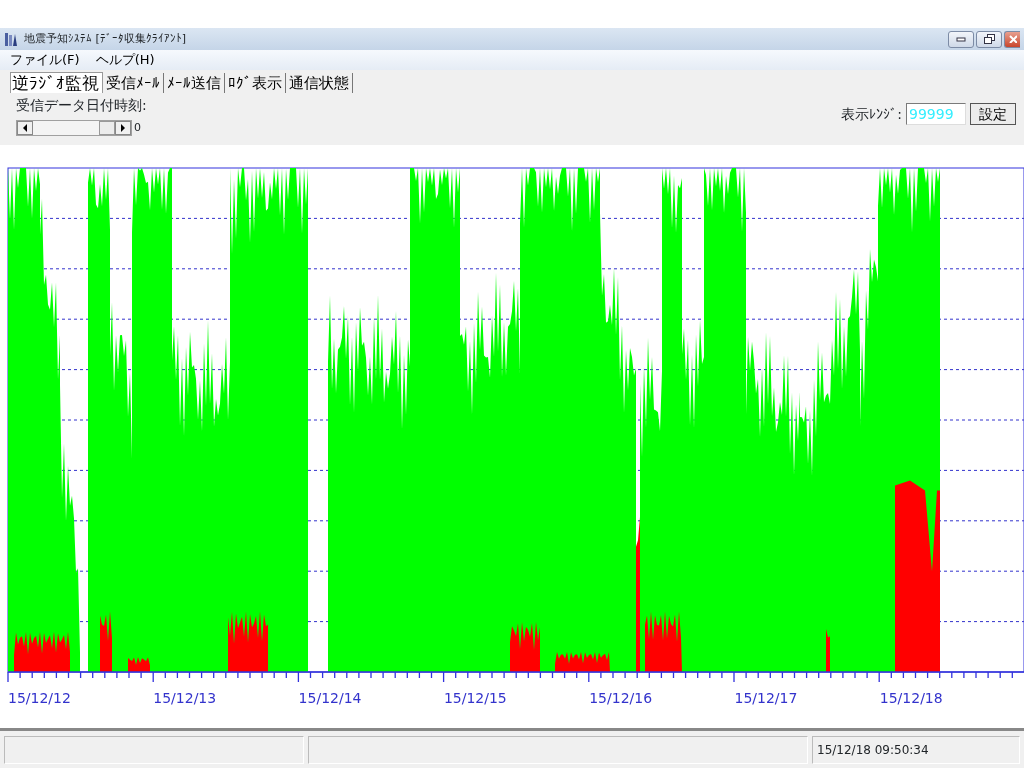 This screenshot has height=768, width=1024. I want to click on scroll-thumb, so click(106, 128).